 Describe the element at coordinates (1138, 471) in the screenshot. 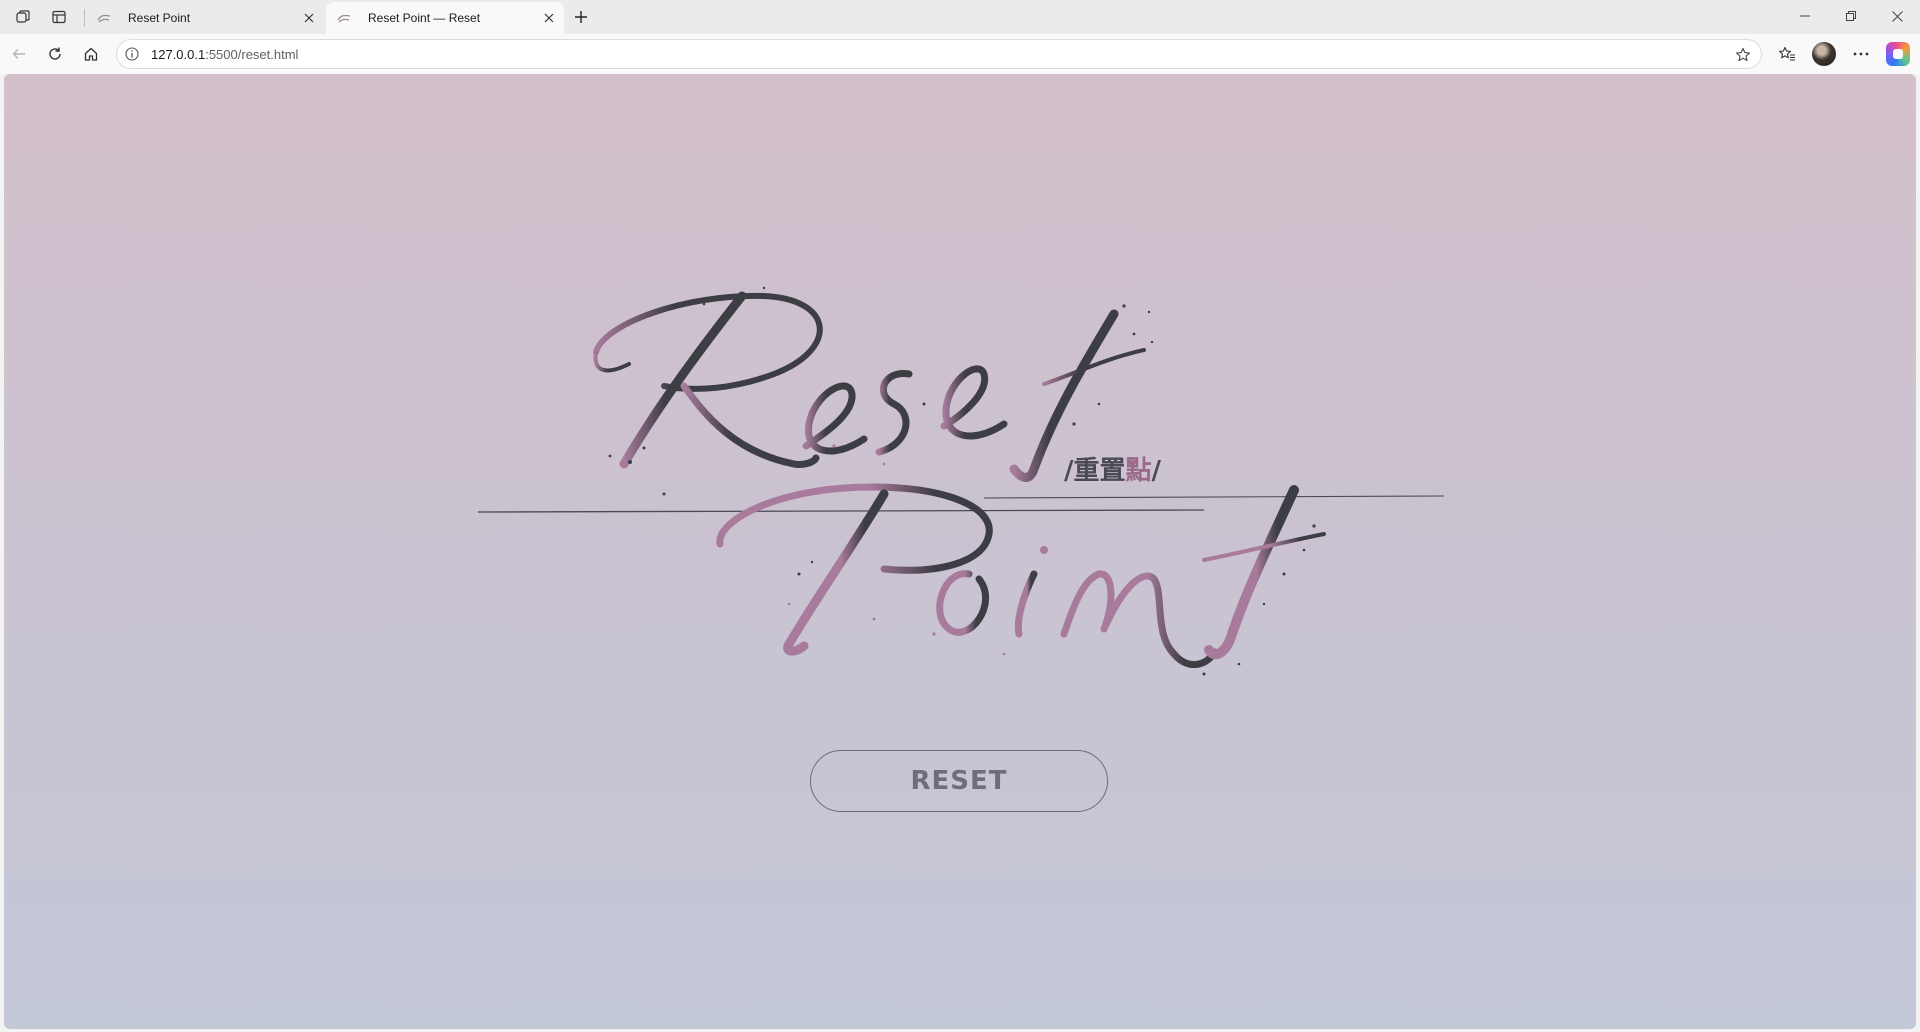

I see `subtitle-accent: 點` at that location.